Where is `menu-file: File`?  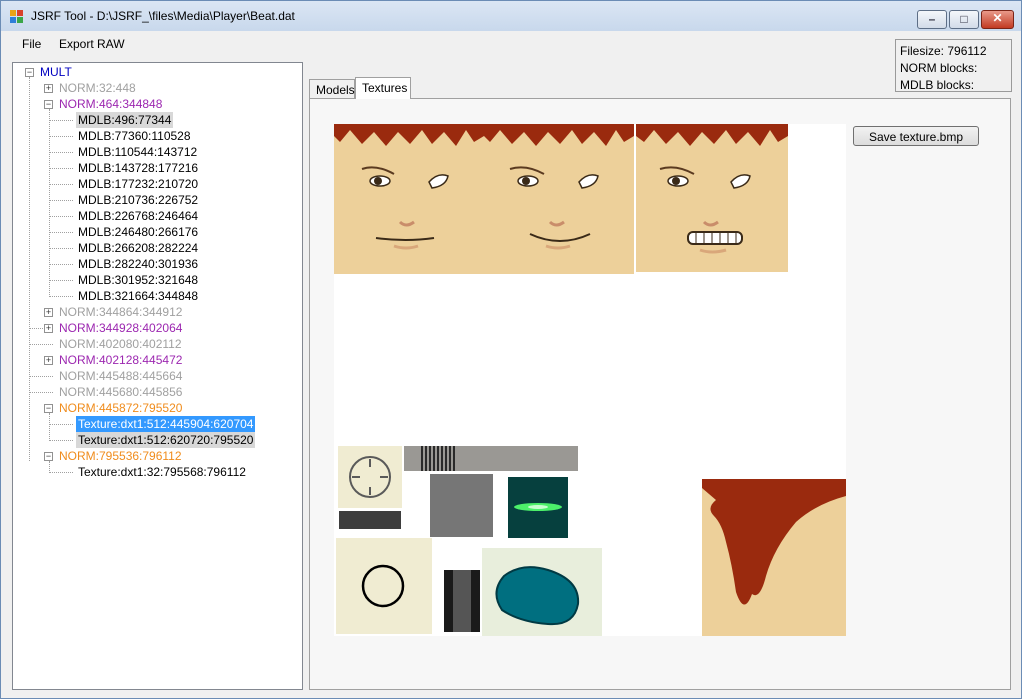
menu-file: File is located at coordinates (31, 44).